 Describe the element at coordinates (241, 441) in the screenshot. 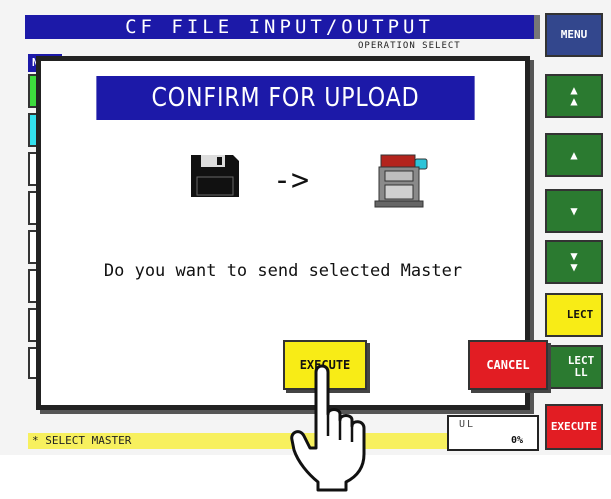

I see `status-message: * SELECT MASTER` at that location.